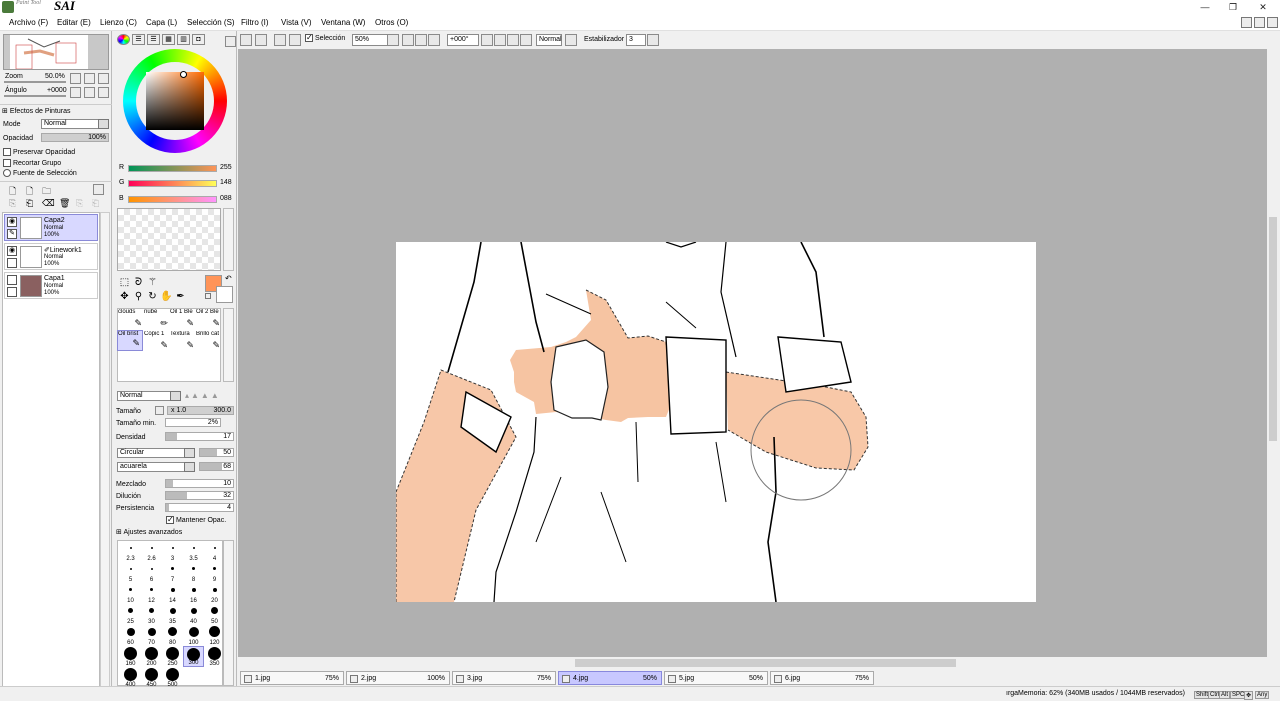 This screenshot has height=701, width=1280. Describe the element at coordinates (393, 40) in the screenshot. I see `zoom-dropdown-button` at that location.